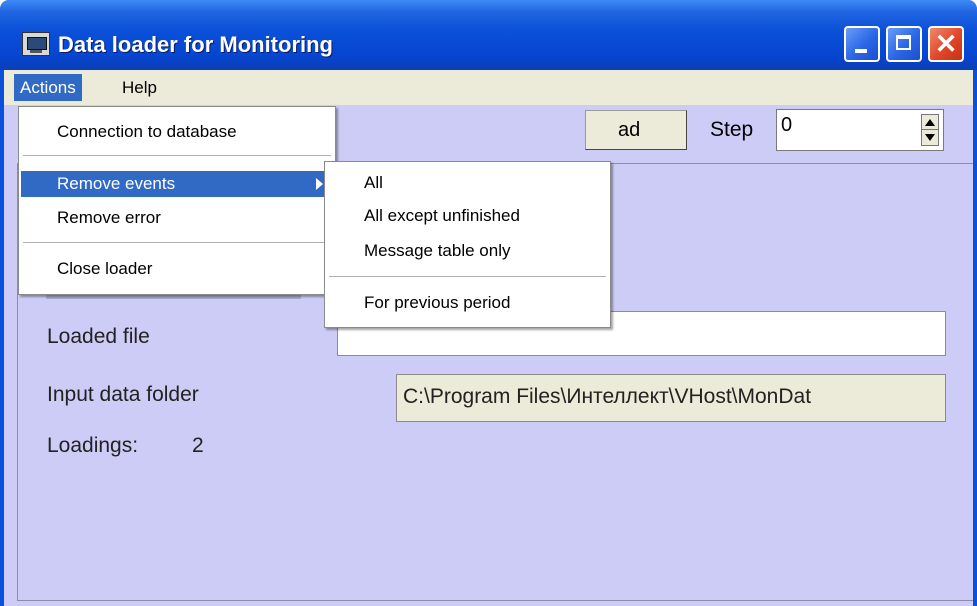  What do you see at coordinates (48, 87) in the screenshot?
I see `menu-actions: Actions` at bounding box center [48, 87].